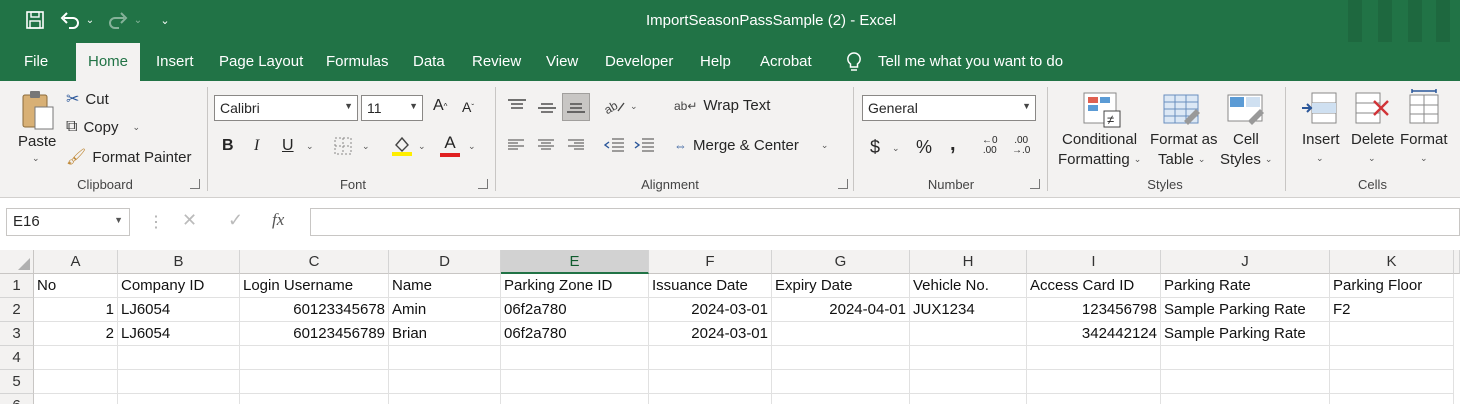 The height and width of the screenshot is (404, 1460). I want to click on cell-d2: Amin, so click(445, 310).